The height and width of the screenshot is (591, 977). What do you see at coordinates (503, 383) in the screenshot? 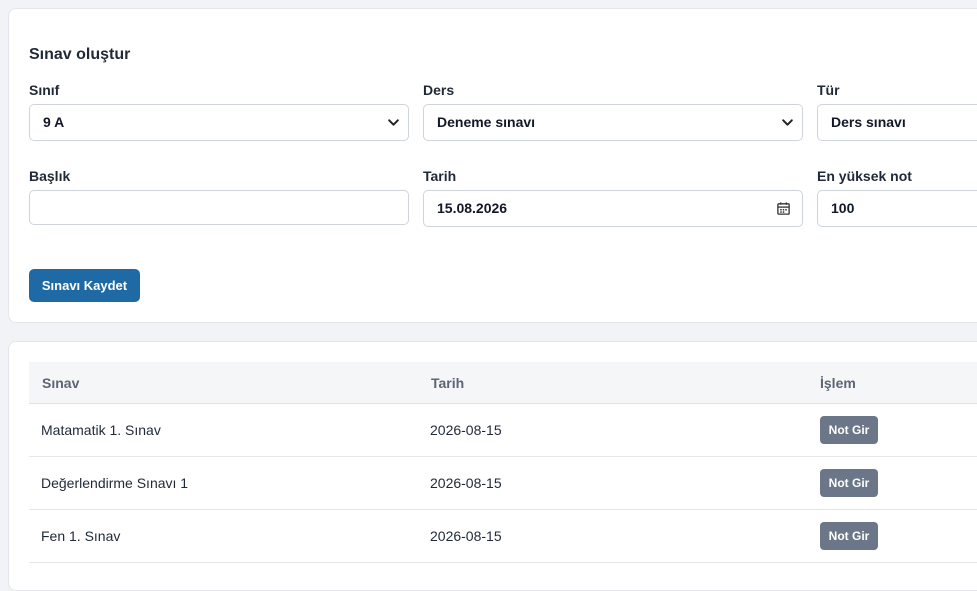
I see `table-header: Sınav Tarih İşlem` at bounding box center [503, 383].